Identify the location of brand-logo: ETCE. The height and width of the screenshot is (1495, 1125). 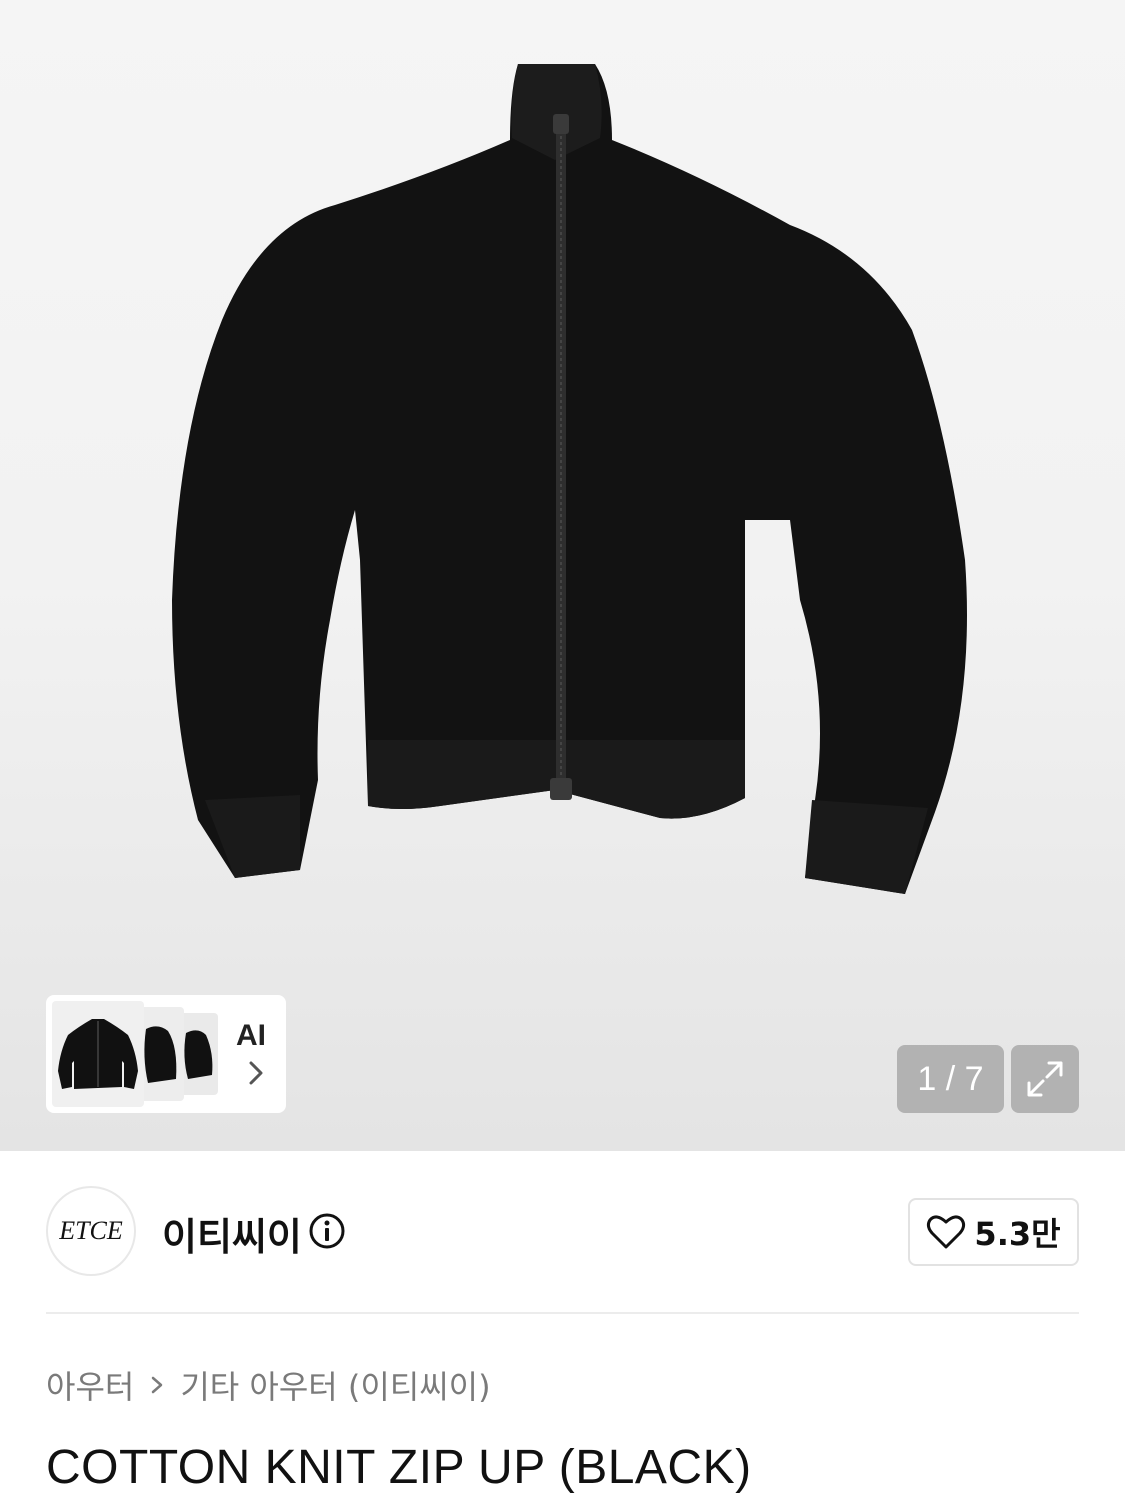
(91, 1231).